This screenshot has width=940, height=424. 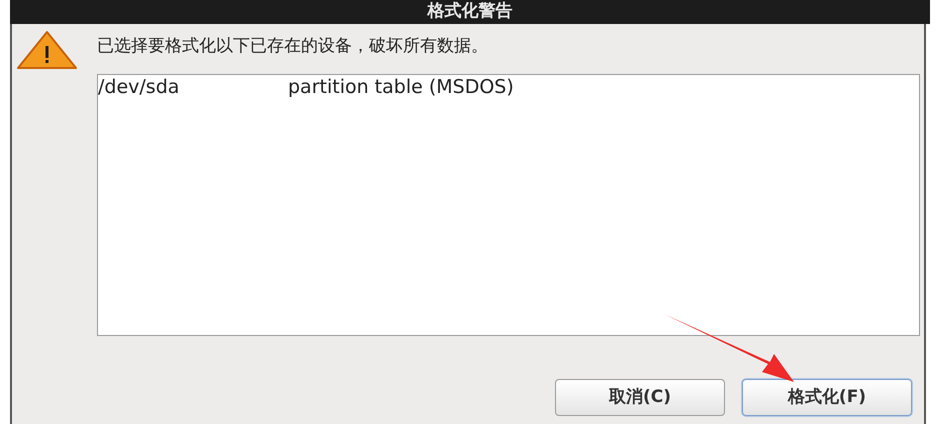 I want to click on device-name: /dev/sda, so click(x=139, y=87).